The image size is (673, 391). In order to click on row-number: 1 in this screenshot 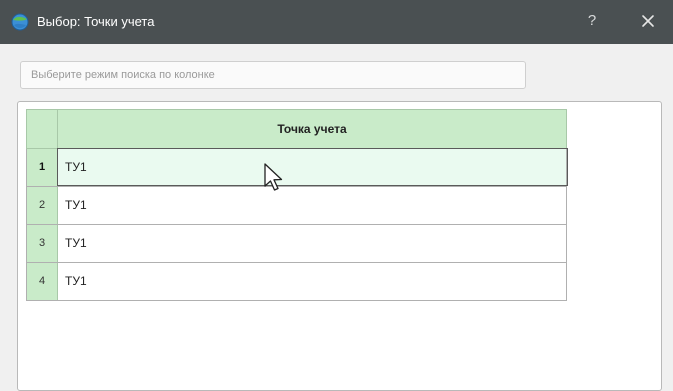, I will do `click(42, 167)`.